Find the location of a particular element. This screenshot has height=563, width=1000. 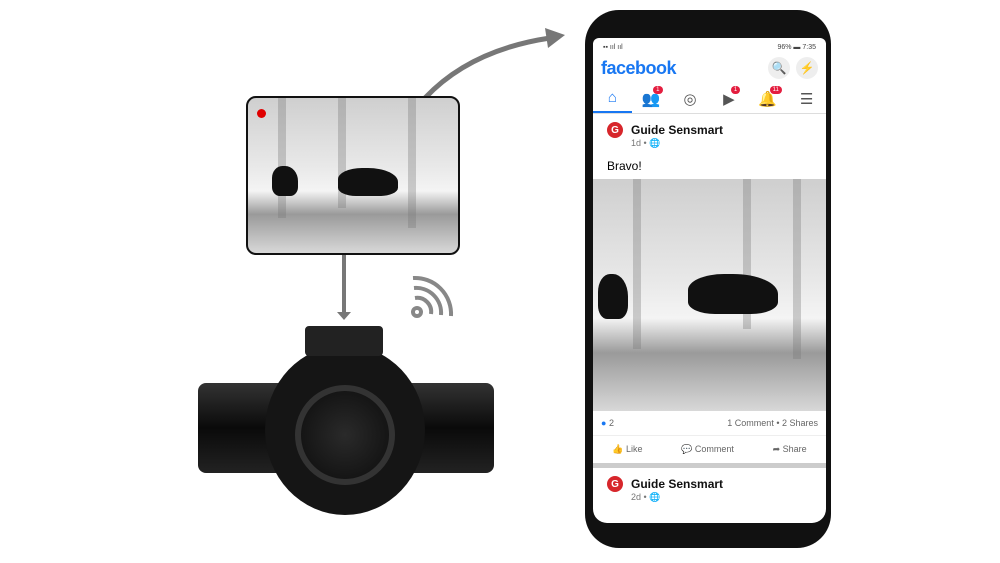

post-text: Bravo! is located at coordinates (624, 166).